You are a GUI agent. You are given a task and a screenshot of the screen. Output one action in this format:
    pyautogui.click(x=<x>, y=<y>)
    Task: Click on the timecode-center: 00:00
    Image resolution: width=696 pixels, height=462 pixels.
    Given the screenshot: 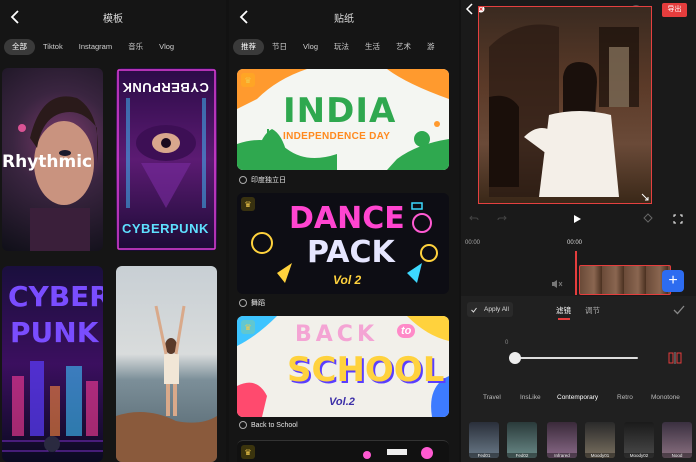 What is the action you would take?
    pyautogui.click(x=575, y=243)
    